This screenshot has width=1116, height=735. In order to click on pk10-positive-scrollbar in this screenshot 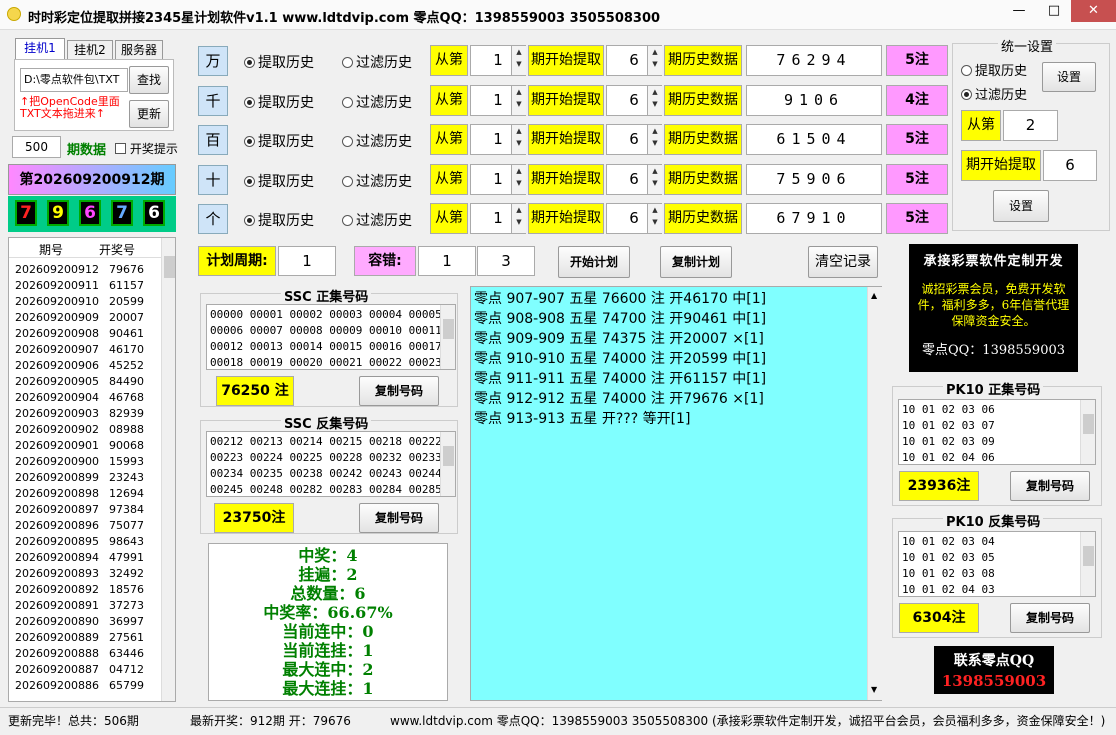, I will do `click(1087, 432)`.